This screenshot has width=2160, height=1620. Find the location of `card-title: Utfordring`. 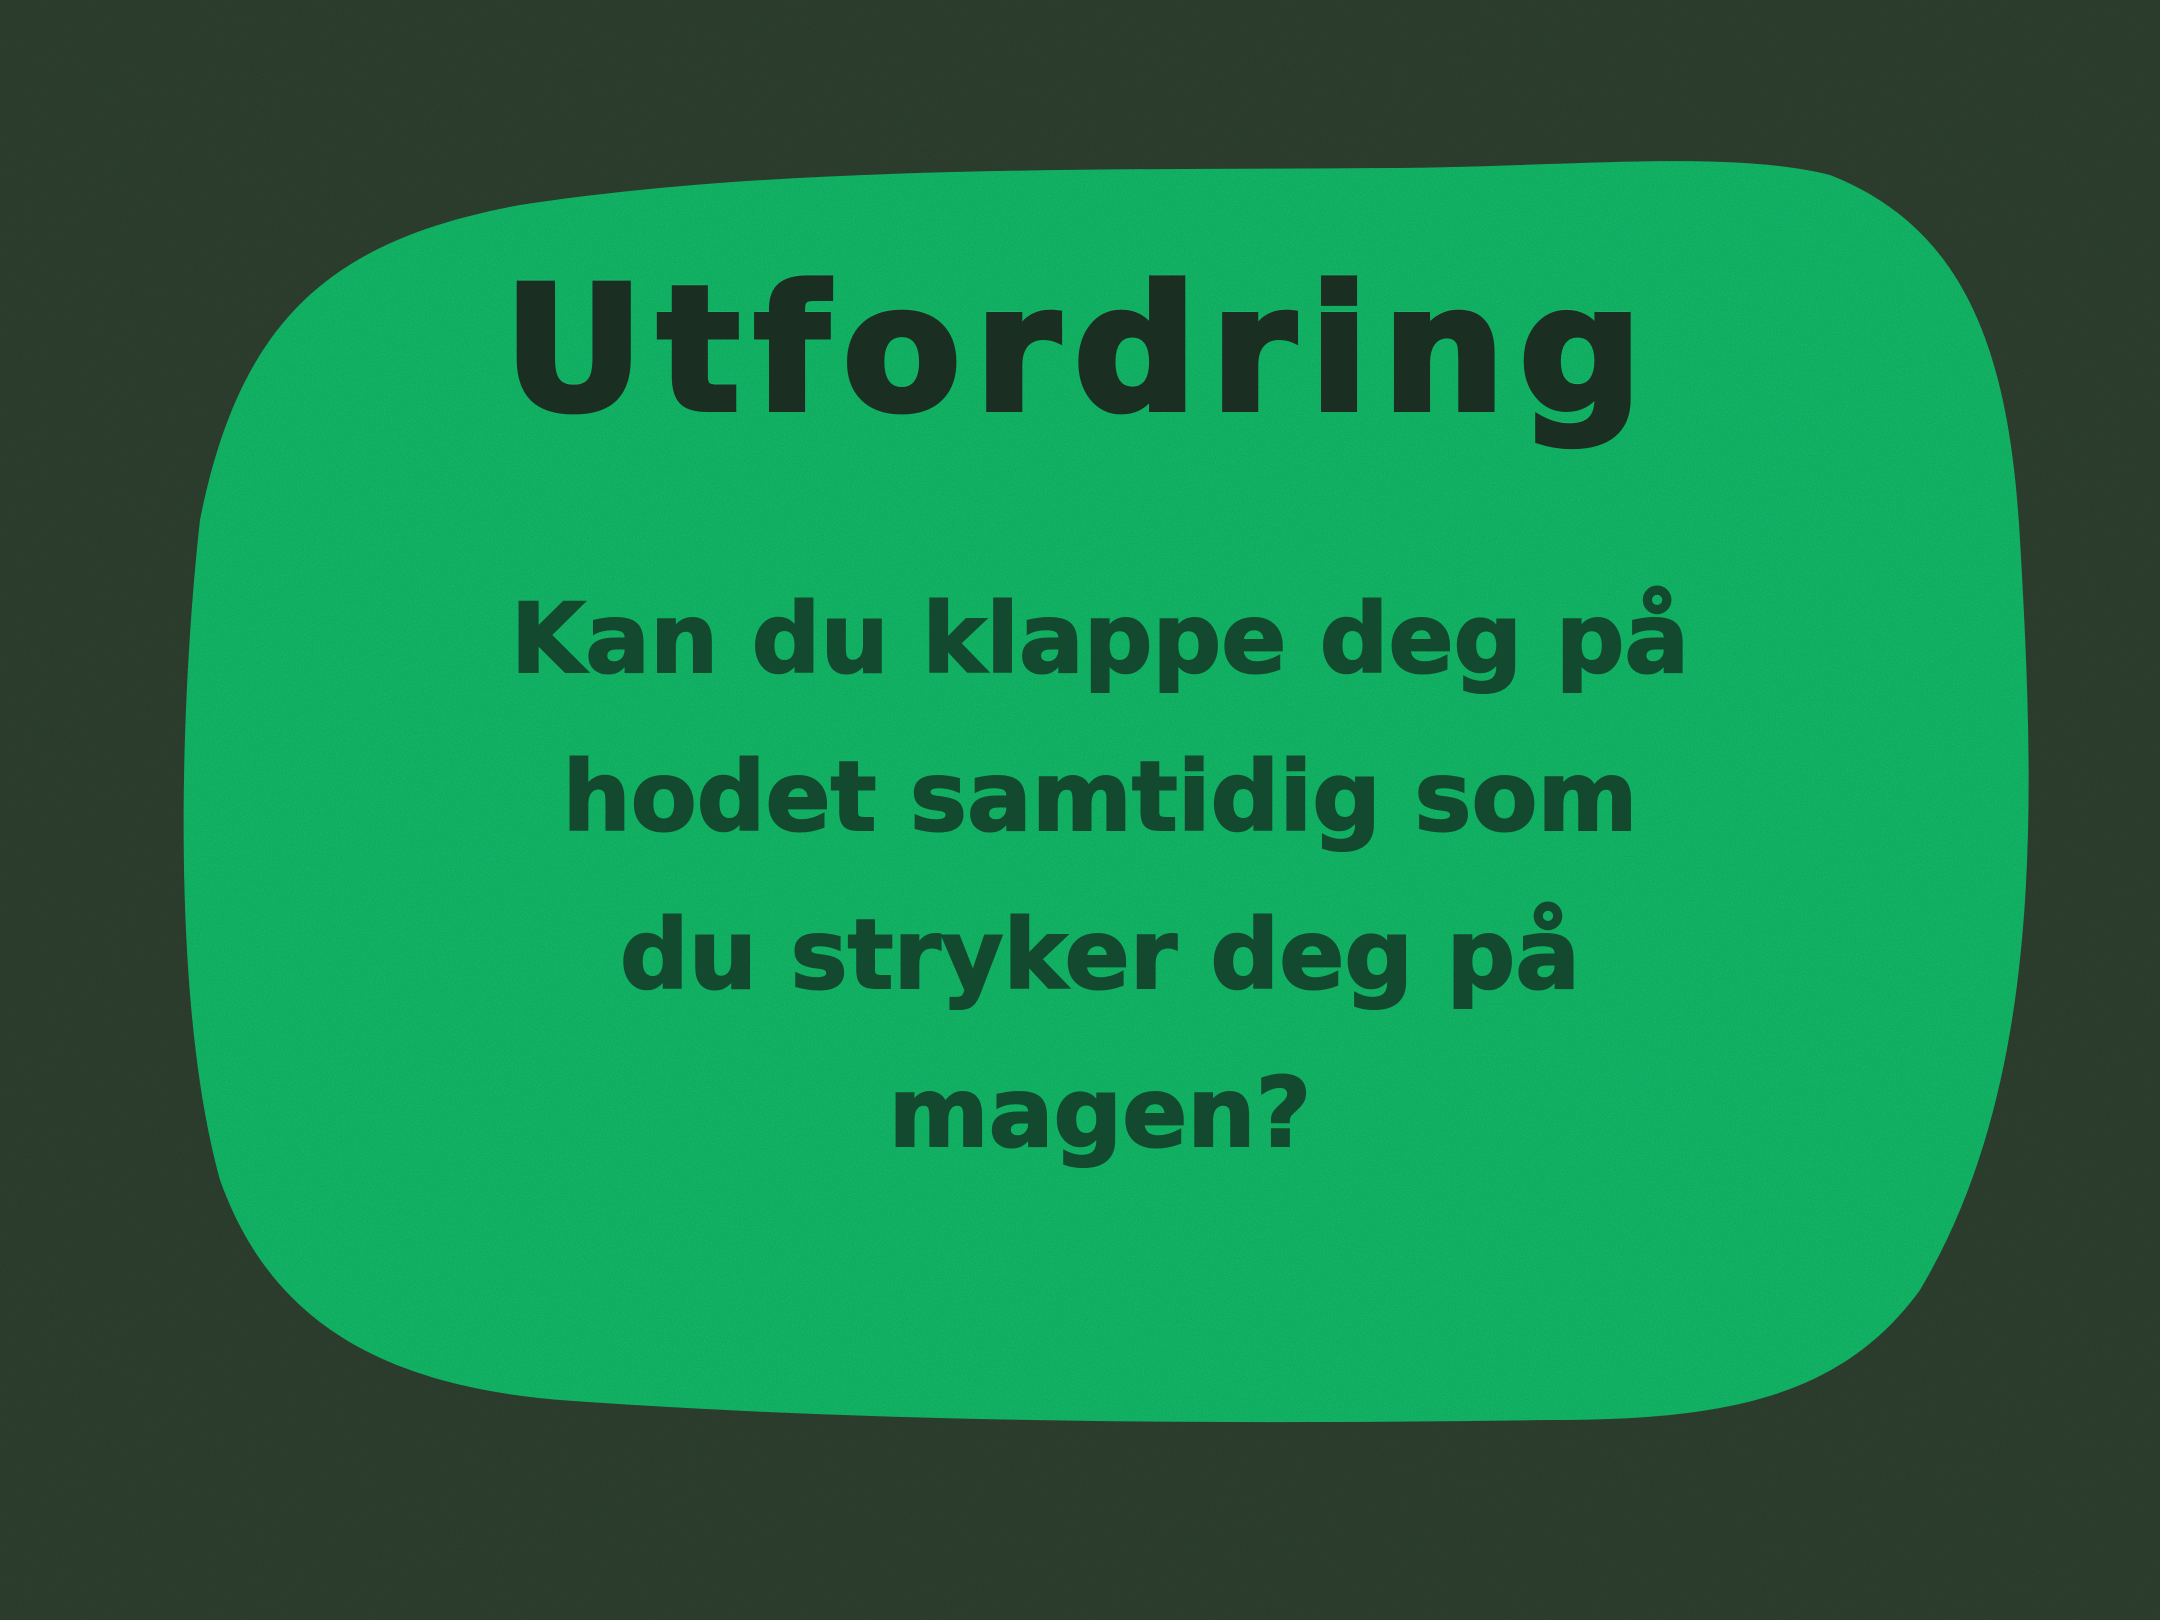

card-title: Utfordring is located at coordinates (1079, 350).